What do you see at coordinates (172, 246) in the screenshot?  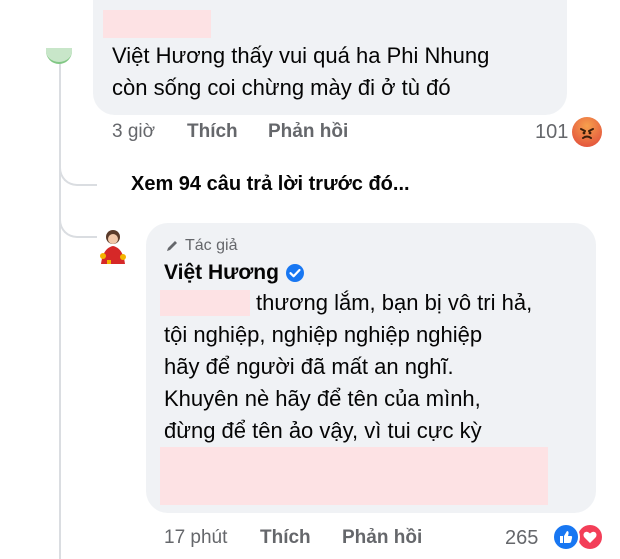 I see `pen-icon` at bounding box center [172, 246].